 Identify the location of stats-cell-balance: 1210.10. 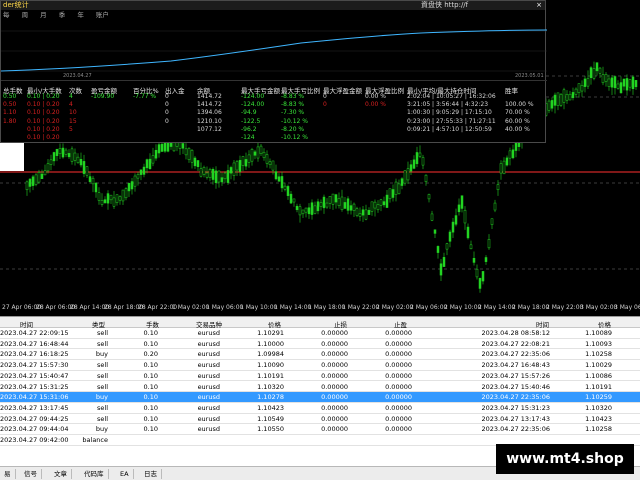
(209, 121).